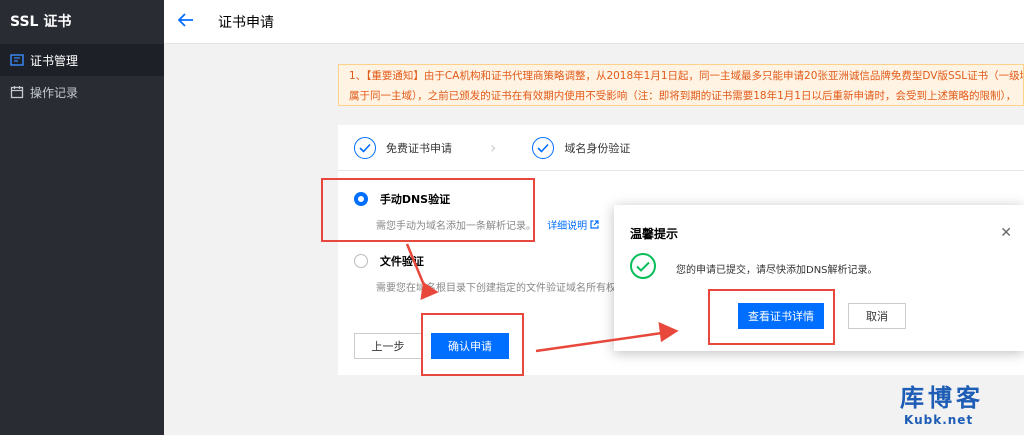 This screenshot has width=1024, height=435. What do you see at coordinates (942, 398) in the screenshot?
I see `watermark-title: 库博客` at bounding box center [942, 398].